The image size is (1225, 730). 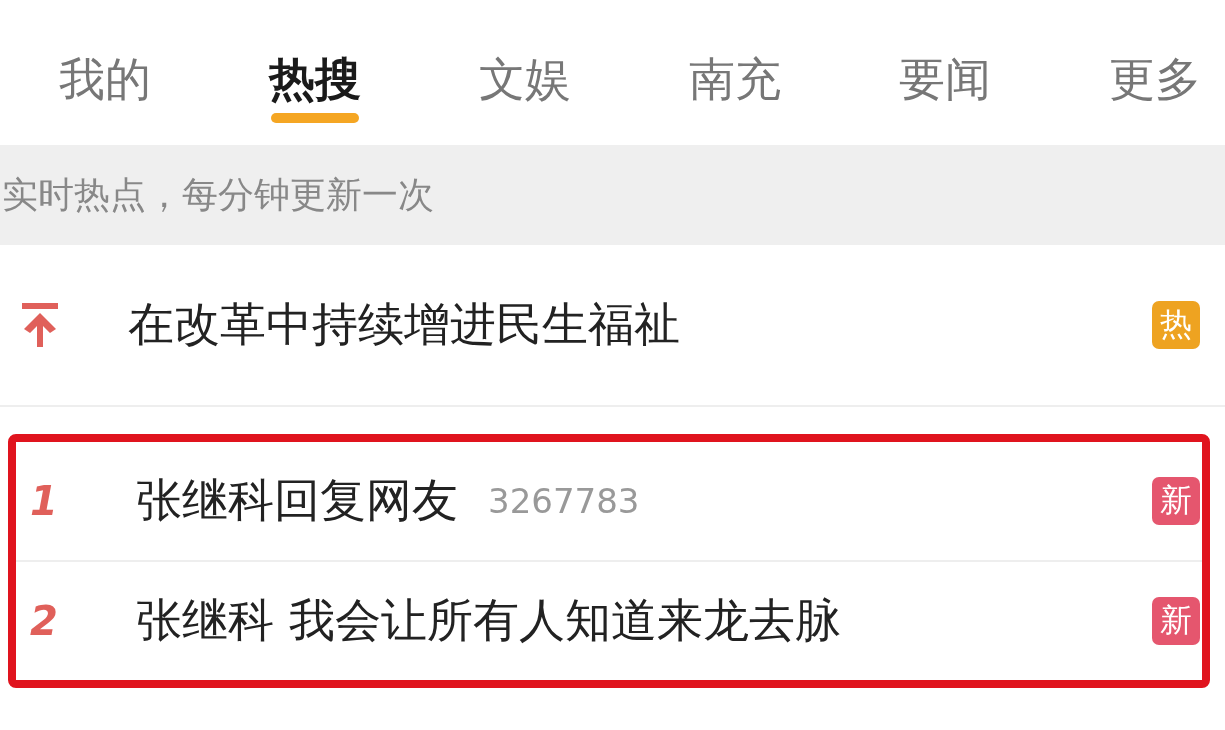 I want to click on search-count: 3267783, so click(x=564, y=501).